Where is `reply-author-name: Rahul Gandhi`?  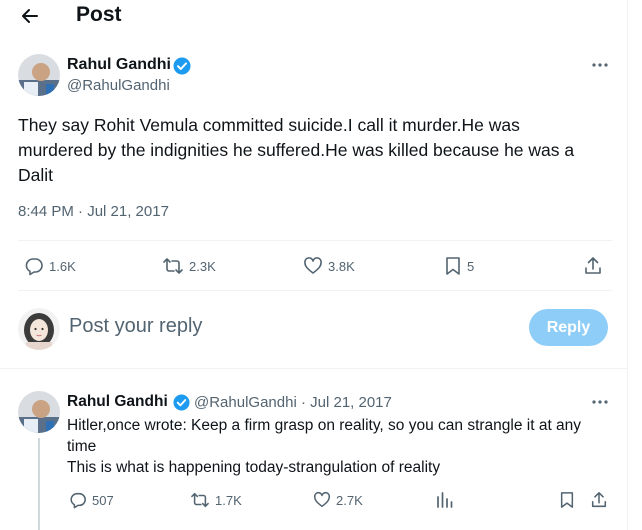
reply-author-name: Rahul Gandhi is located at coordinates (117, 402).